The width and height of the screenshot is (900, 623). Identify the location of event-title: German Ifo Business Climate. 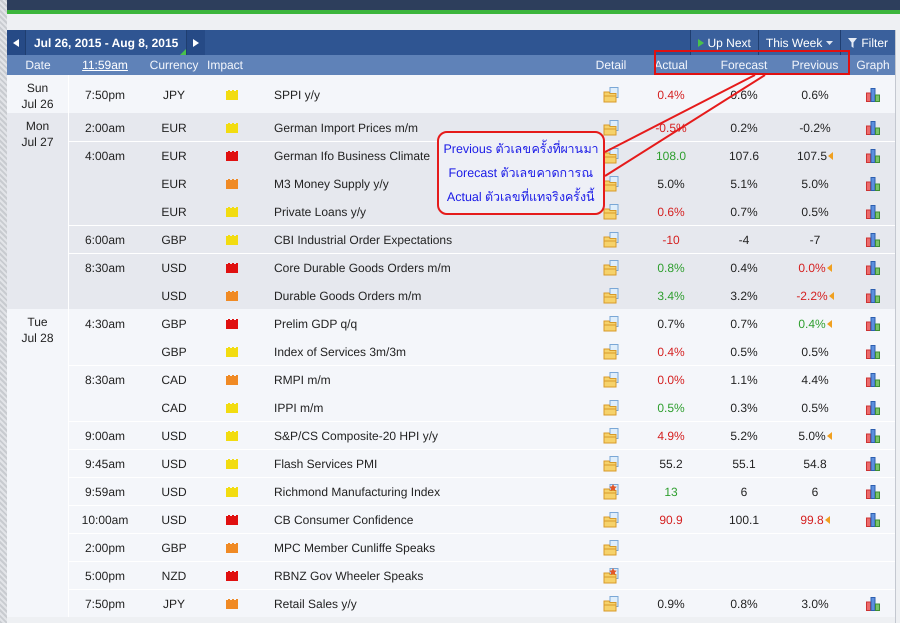
(348, 155).